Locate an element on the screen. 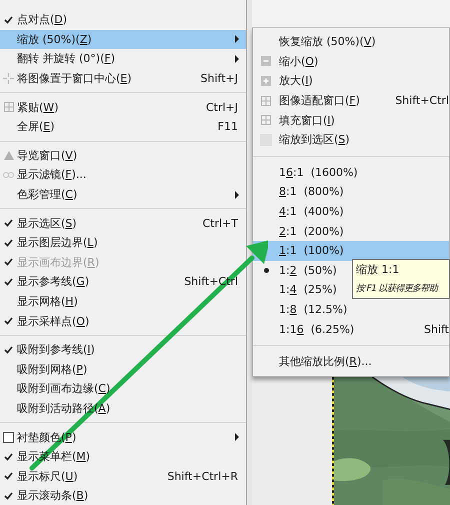  menu-item-label: 吸附到参考线(I) is located at coordinates (56, 350).